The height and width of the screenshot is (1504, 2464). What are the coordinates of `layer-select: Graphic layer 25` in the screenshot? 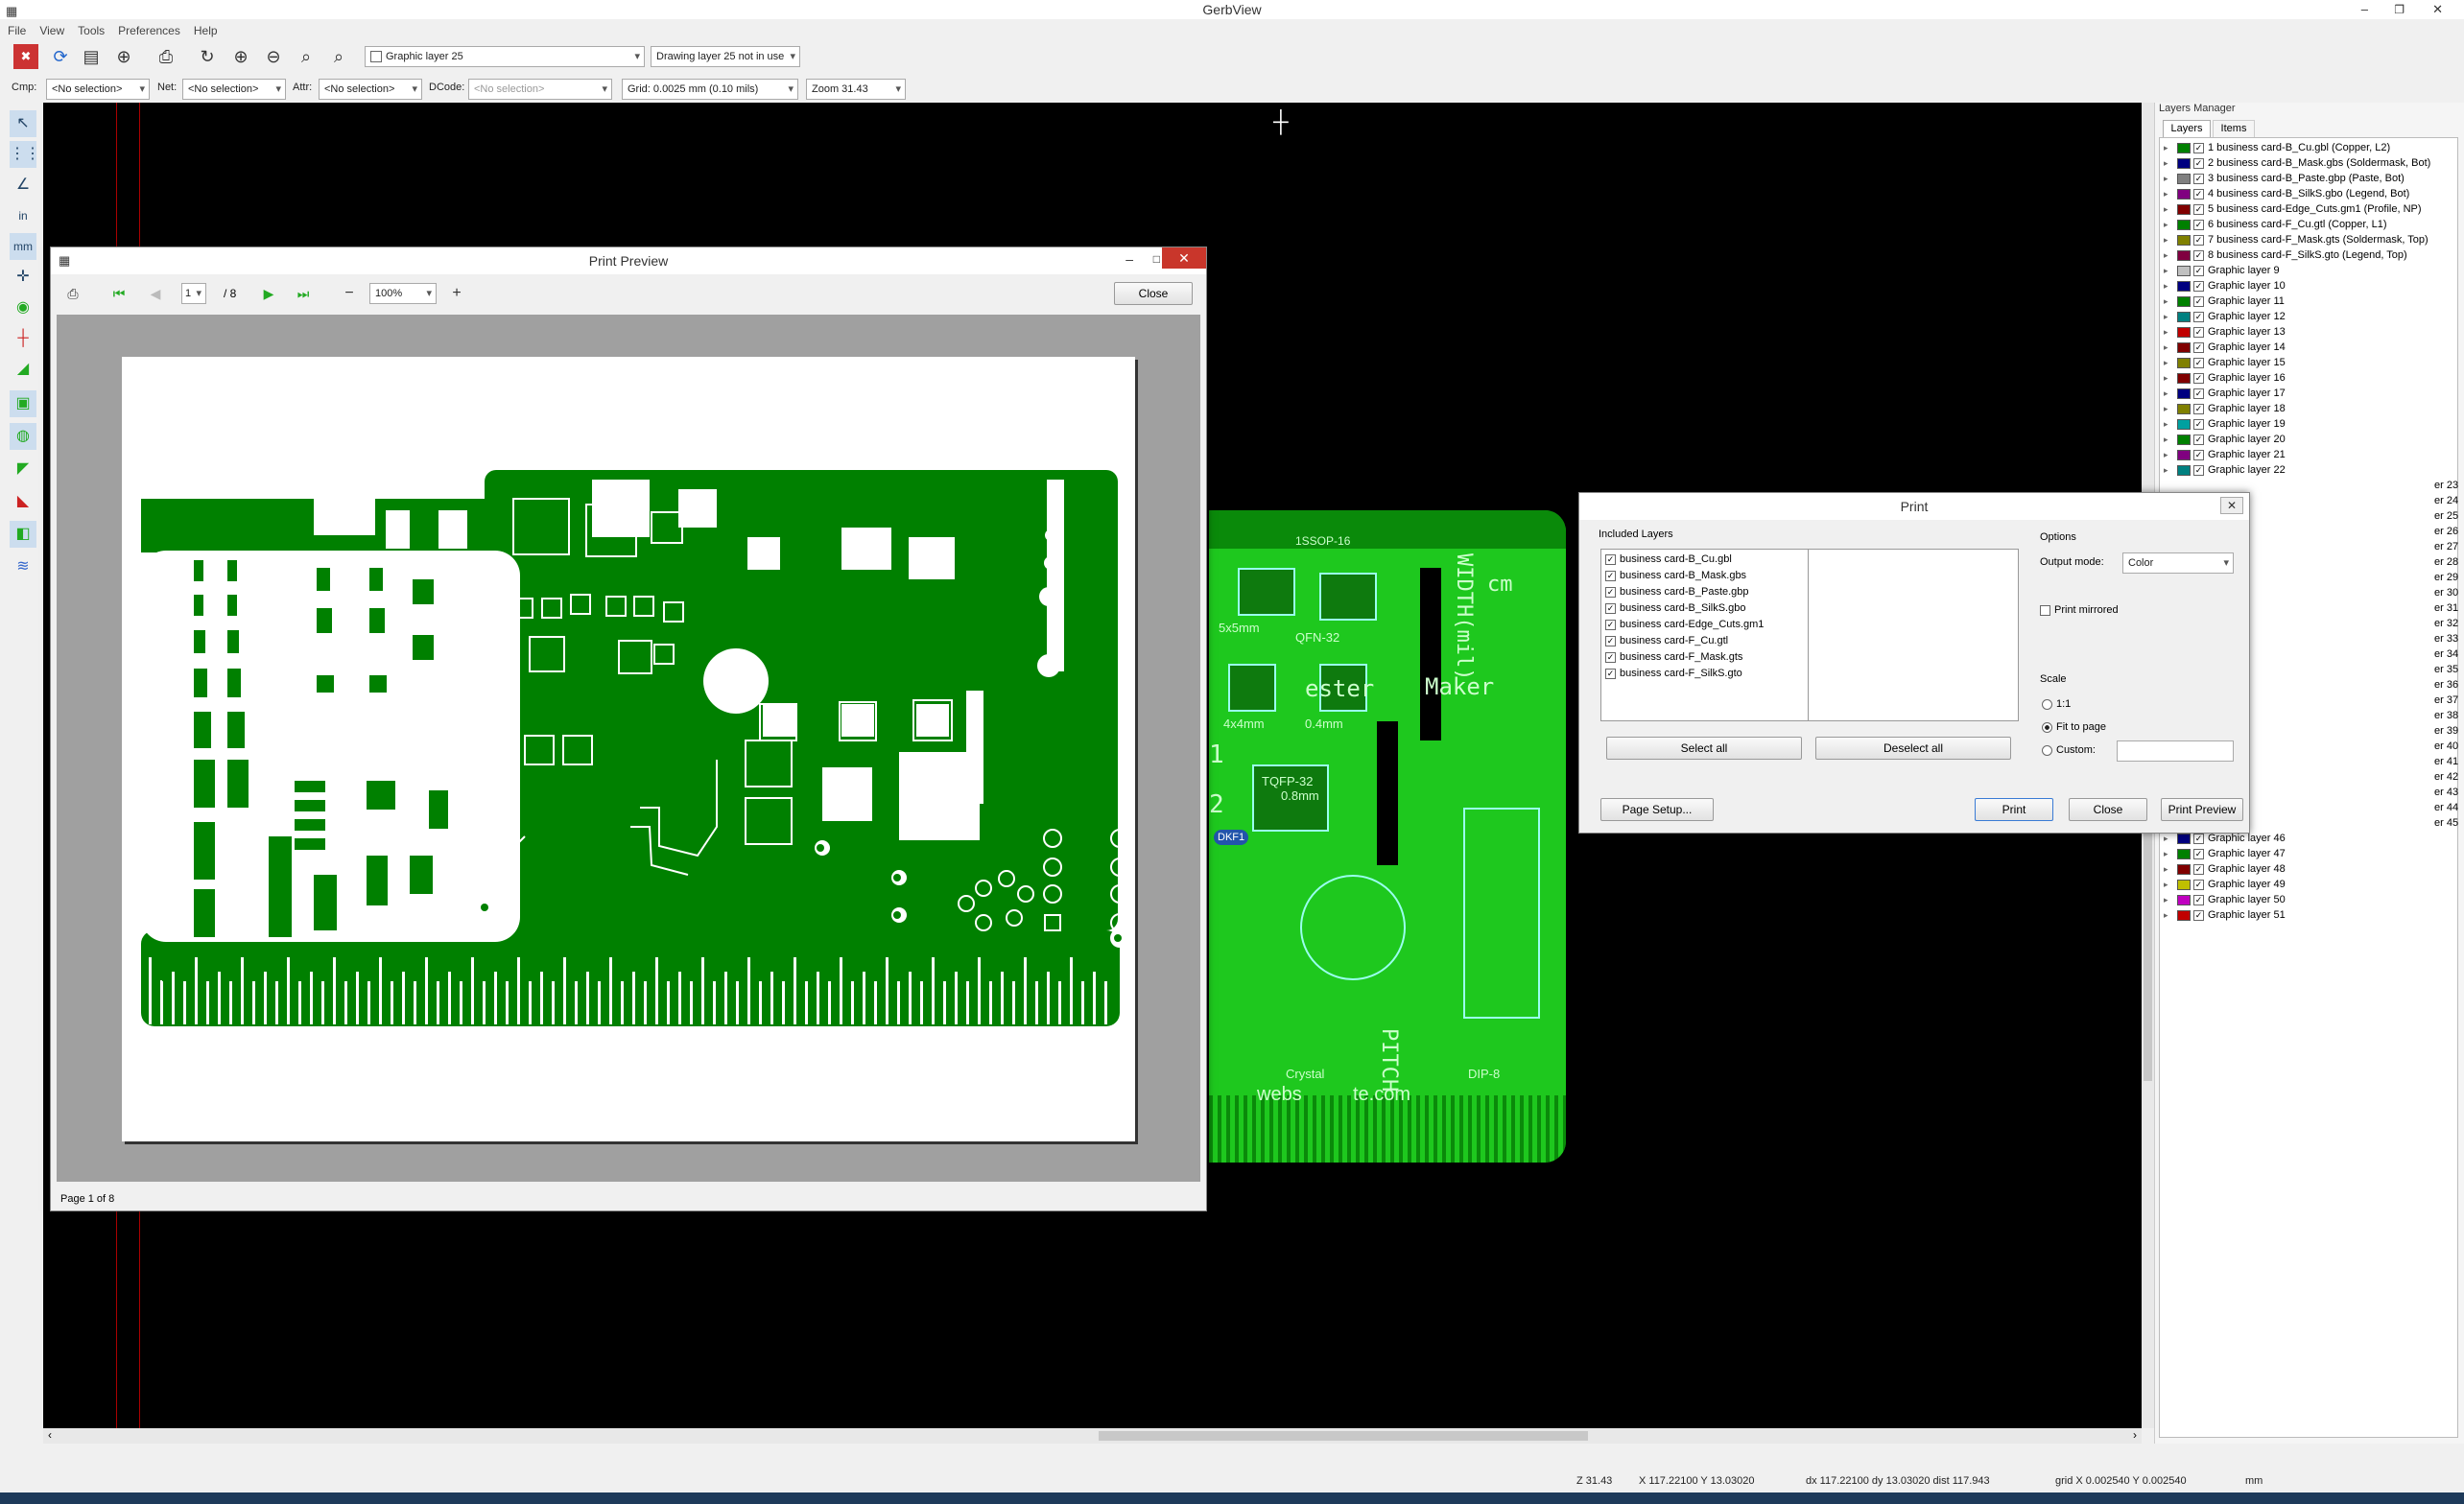 It's located at (505, 56).